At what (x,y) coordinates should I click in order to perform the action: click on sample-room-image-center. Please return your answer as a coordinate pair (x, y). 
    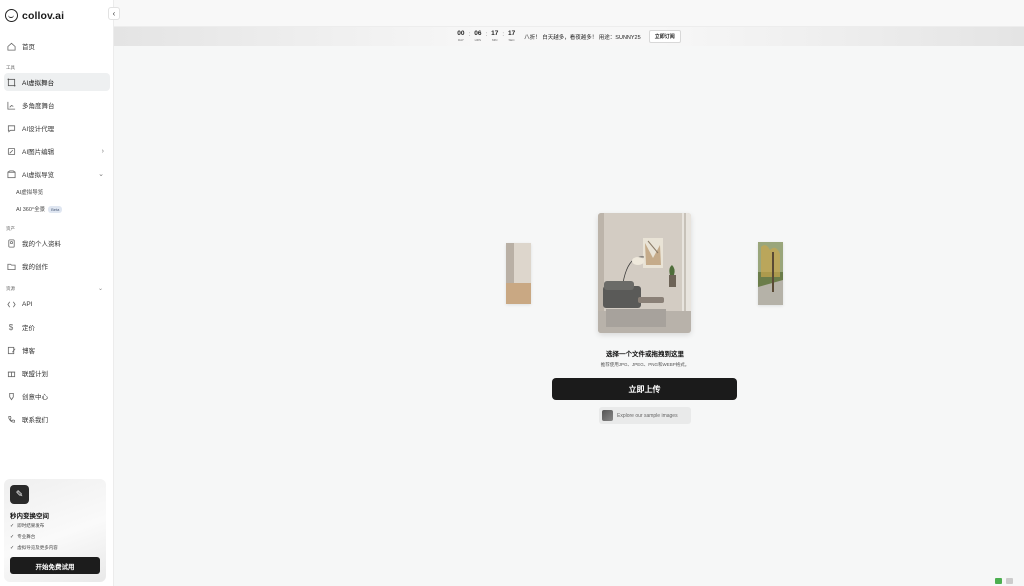
    Looking at the image, I should click on (644, 273).